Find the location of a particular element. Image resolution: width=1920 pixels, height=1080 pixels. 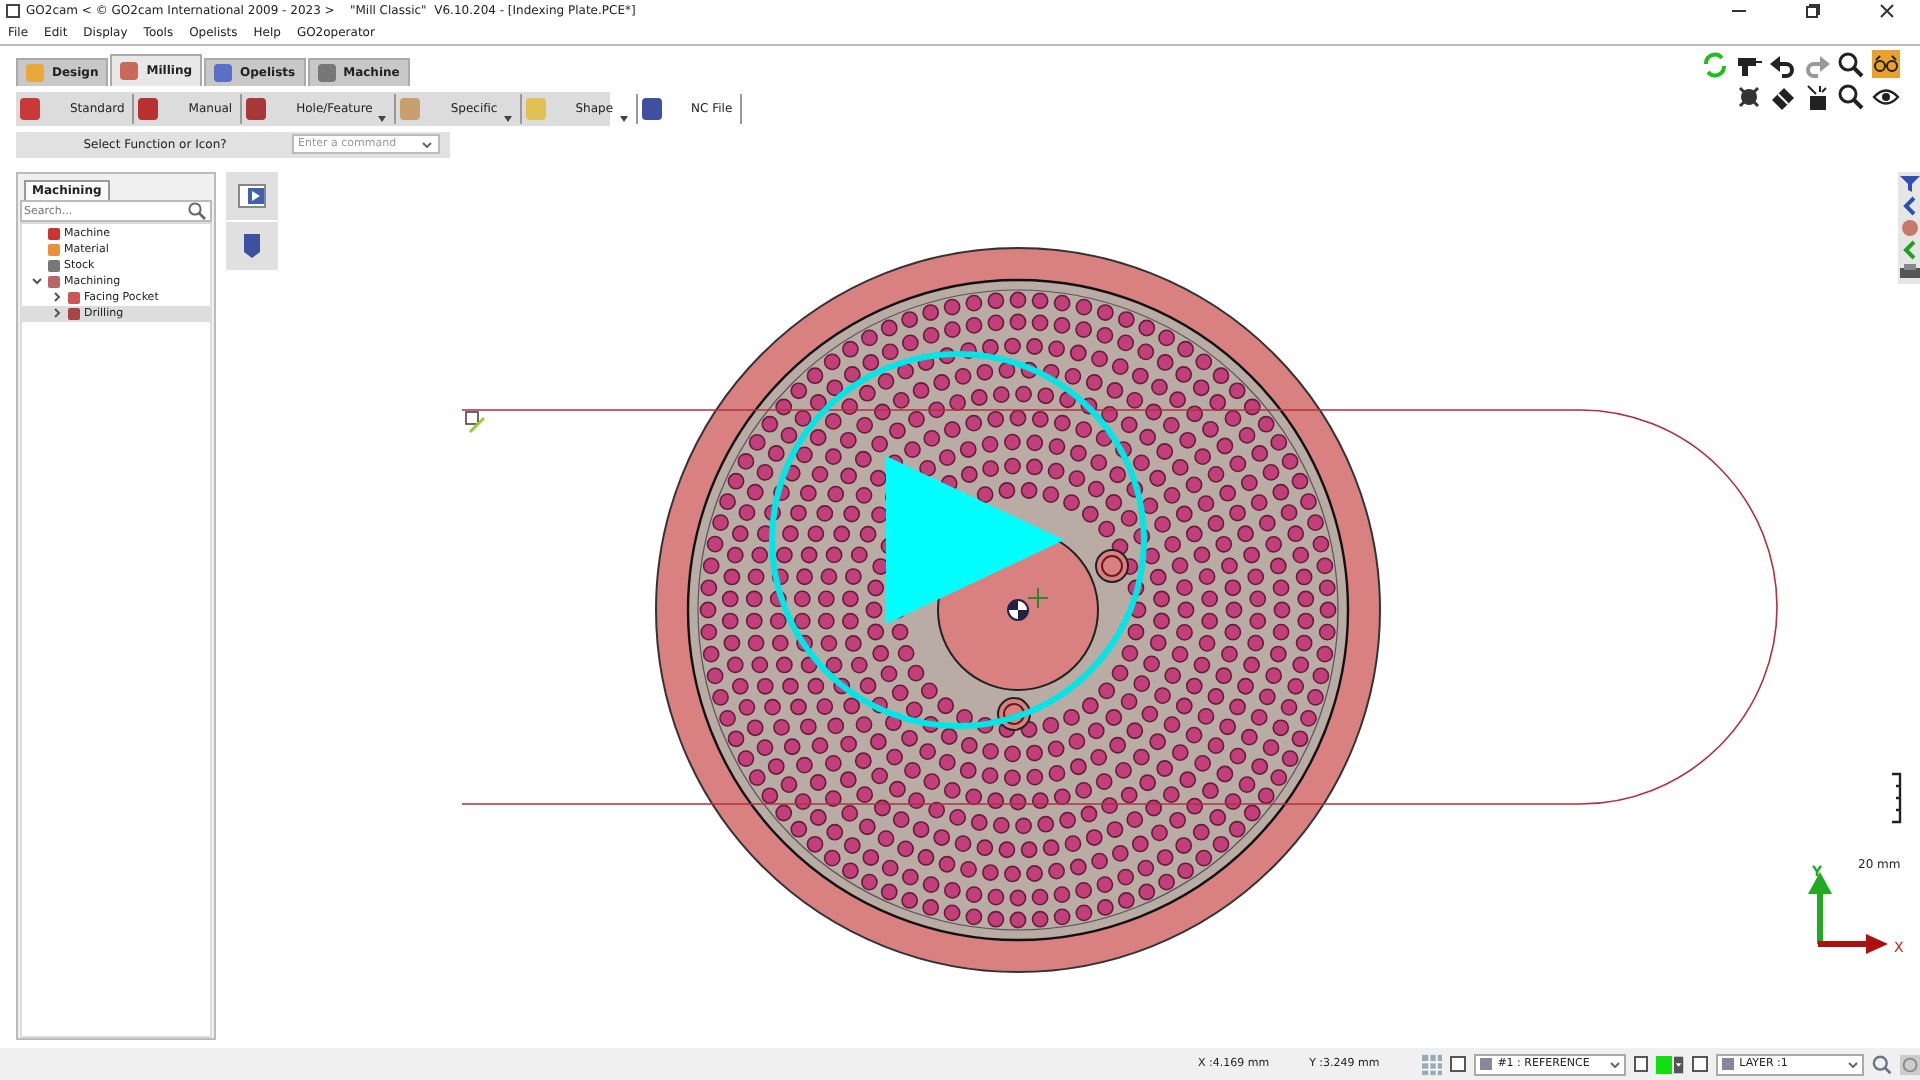

filter-icon is located at coordinates (1909, 184).